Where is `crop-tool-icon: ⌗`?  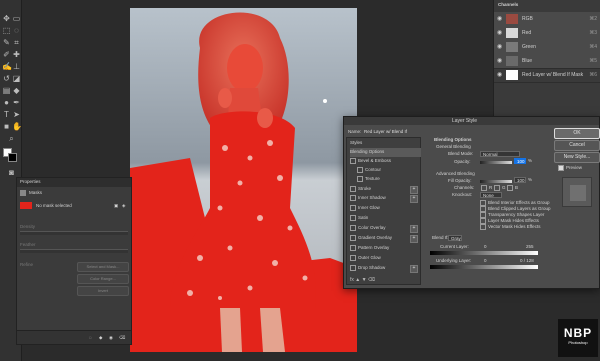 crop-tool-icon: ⌗ is located at coordinates (16, 42).